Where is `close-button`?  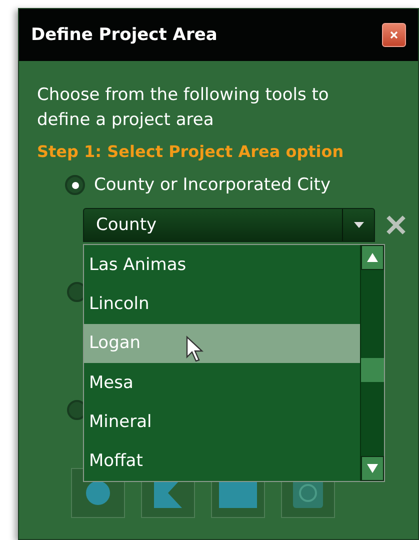 close-button is located at coordinates (394, 35).